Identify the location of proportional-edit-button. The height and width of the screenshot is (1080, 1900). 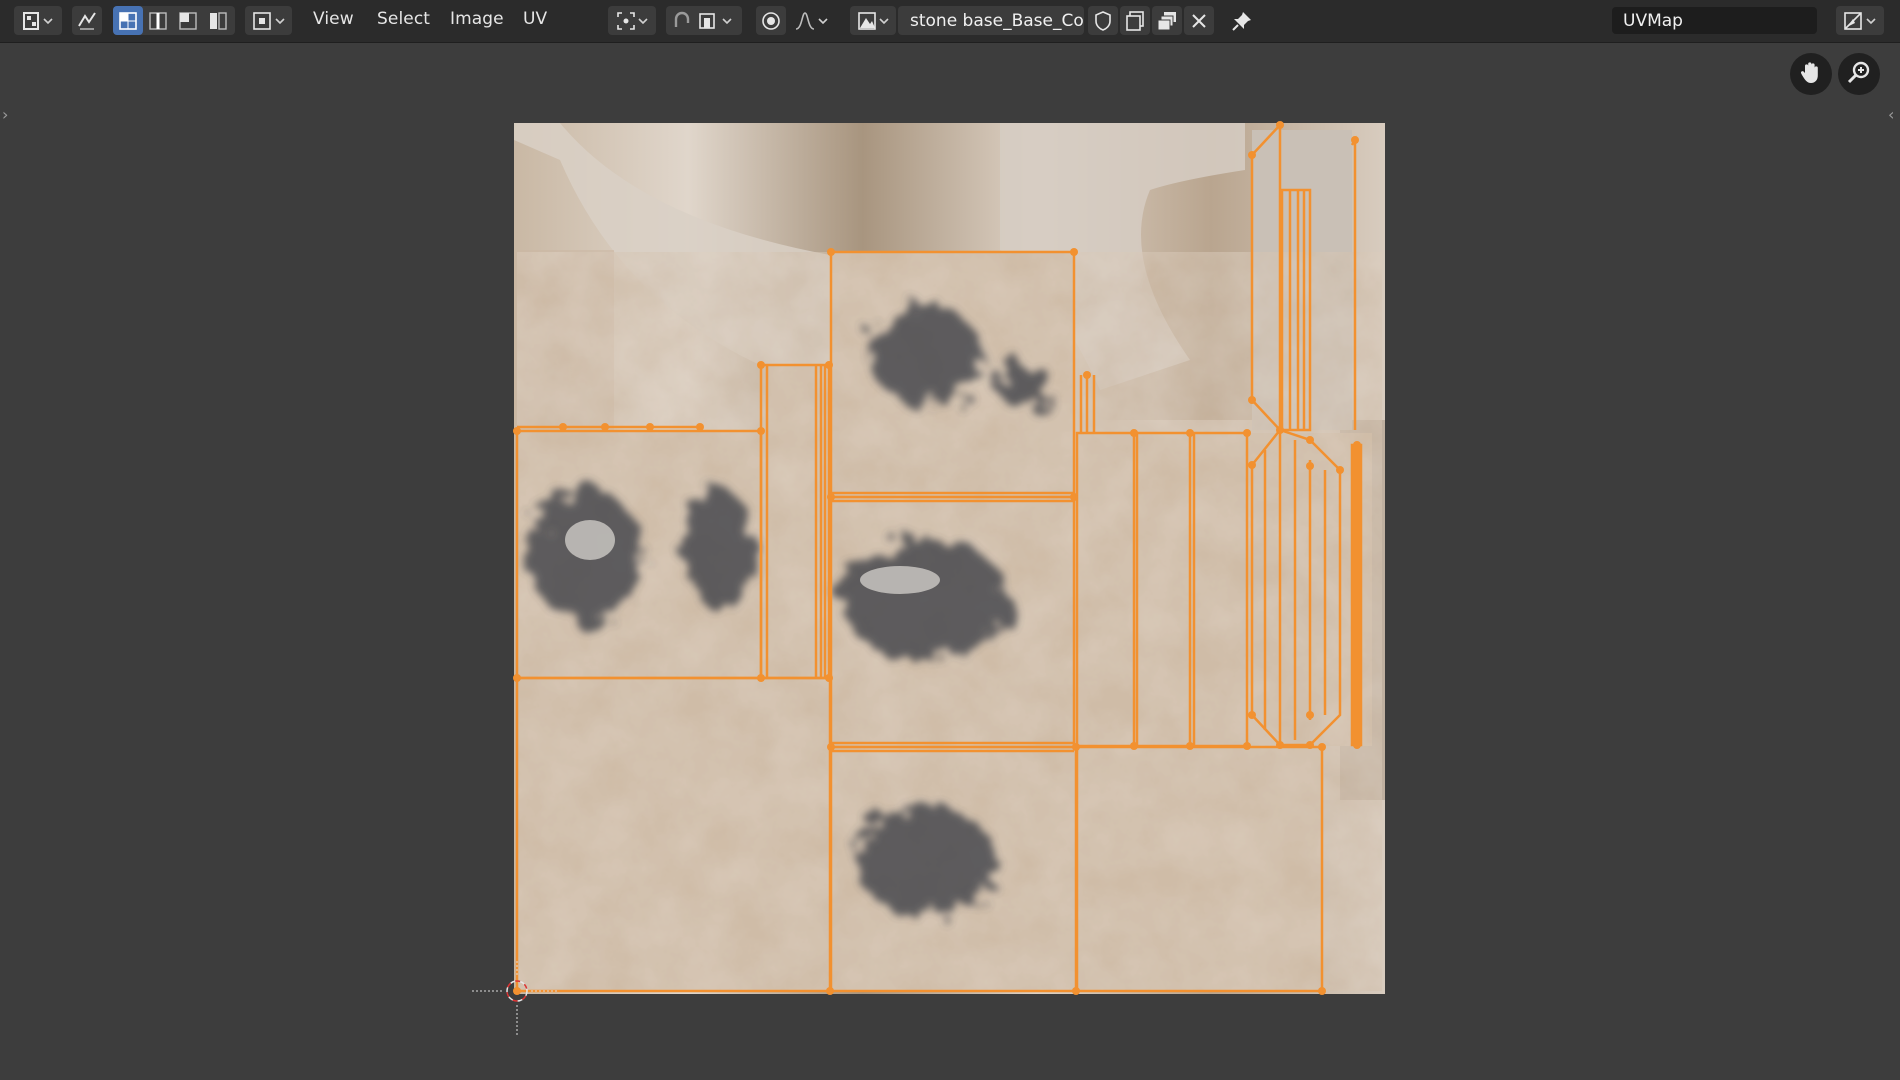
(771, 20).